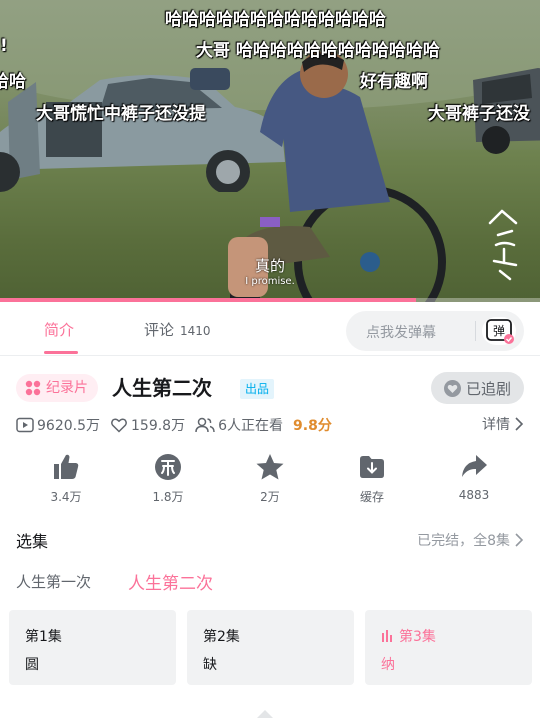 The width and height of the screenshot is (540, 720). Describe the element at coordinates (417, 637) in the screenshot. I see `episode-number: 第3集` at that location.